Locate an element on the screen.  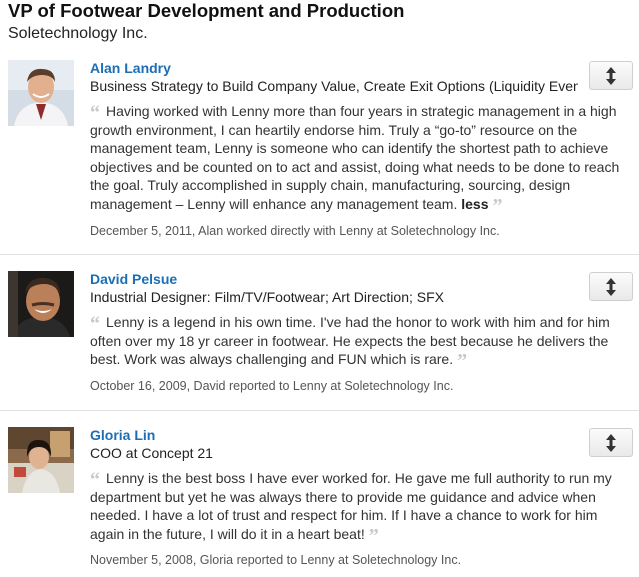
company-name: Soletechnology Inc. is located at coordinates (78, 33).